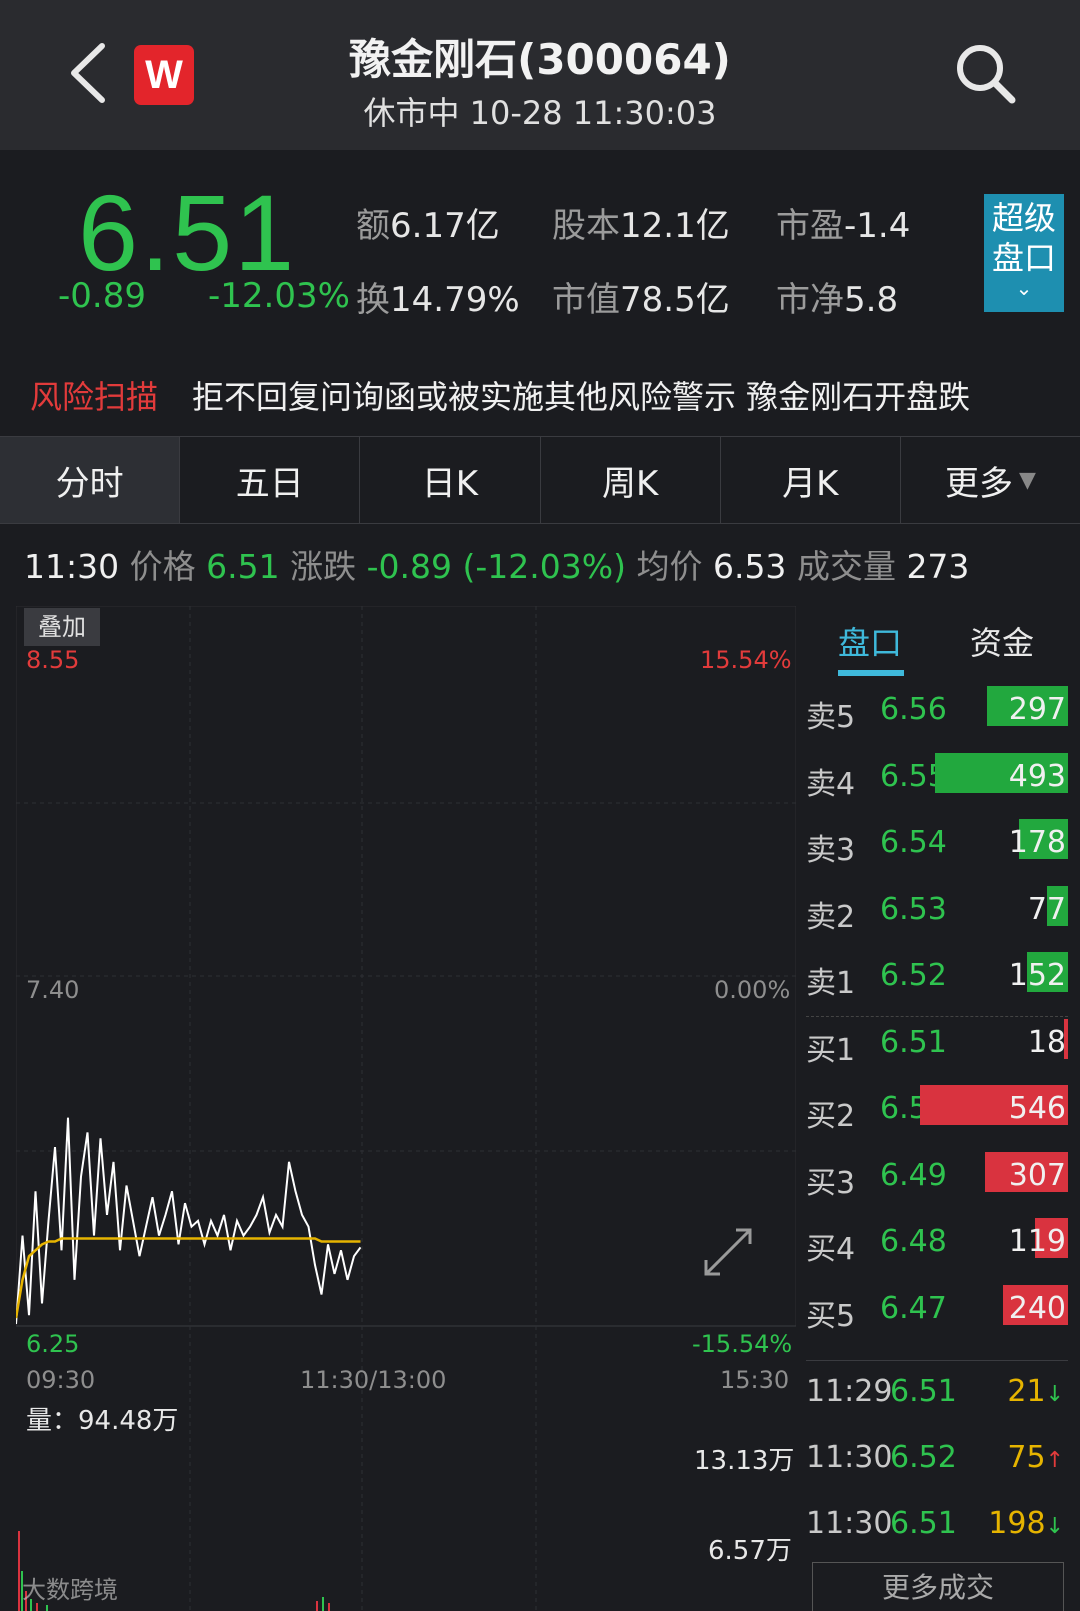  Describe the element at coordinates (102, 296) in the screenshot. I see `price-change: -0.89` at that location.